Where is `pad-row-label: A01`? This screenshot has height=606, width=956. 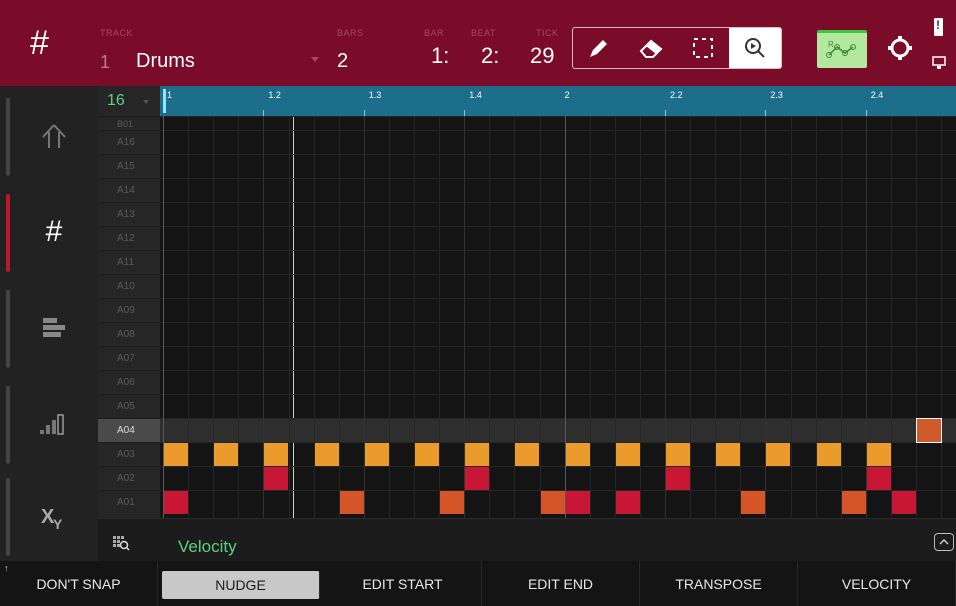
pad-row-label: A01 is located at coordinates (129, 502).